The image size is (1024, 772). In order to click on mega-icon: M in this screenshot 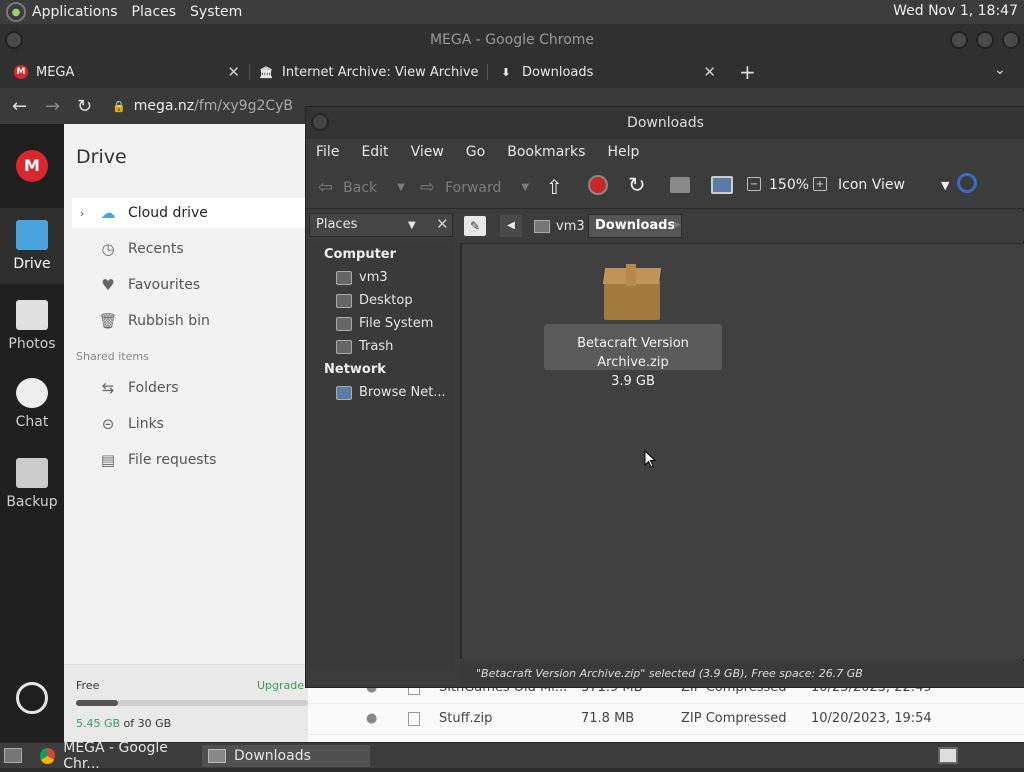, I will do `click(21, 72)`.